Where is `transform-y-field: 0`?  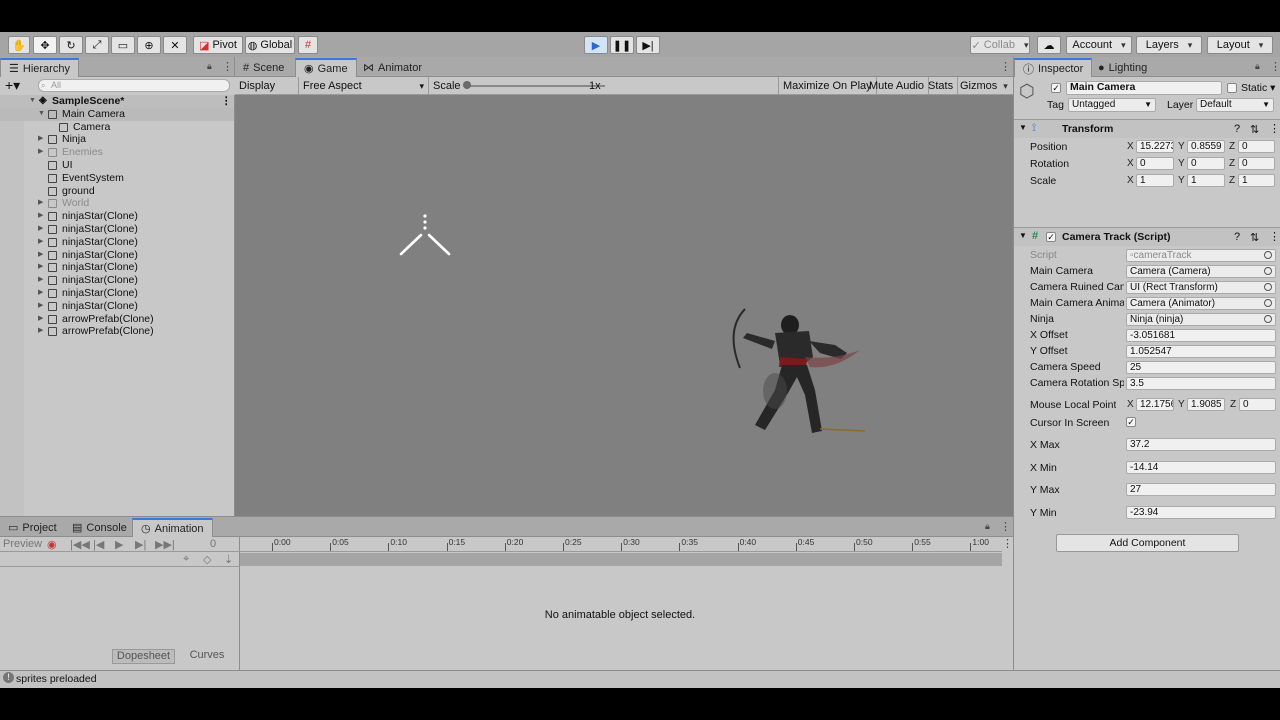 transform-y-field: 0 is located at coordinates (1206, 163).